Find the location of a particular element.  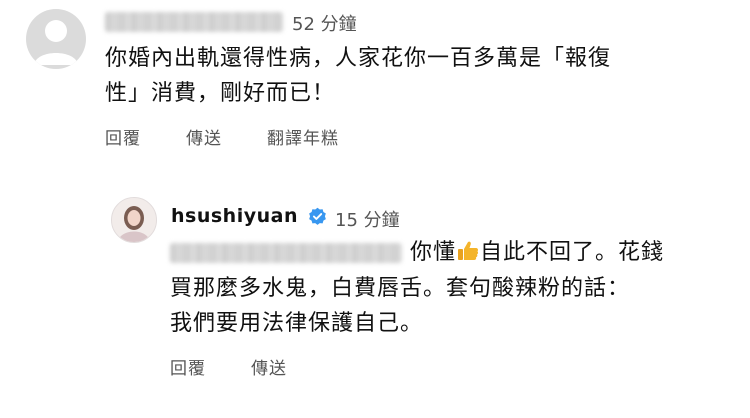

thumbs-up-emoji is located at coordinates (468, 250).